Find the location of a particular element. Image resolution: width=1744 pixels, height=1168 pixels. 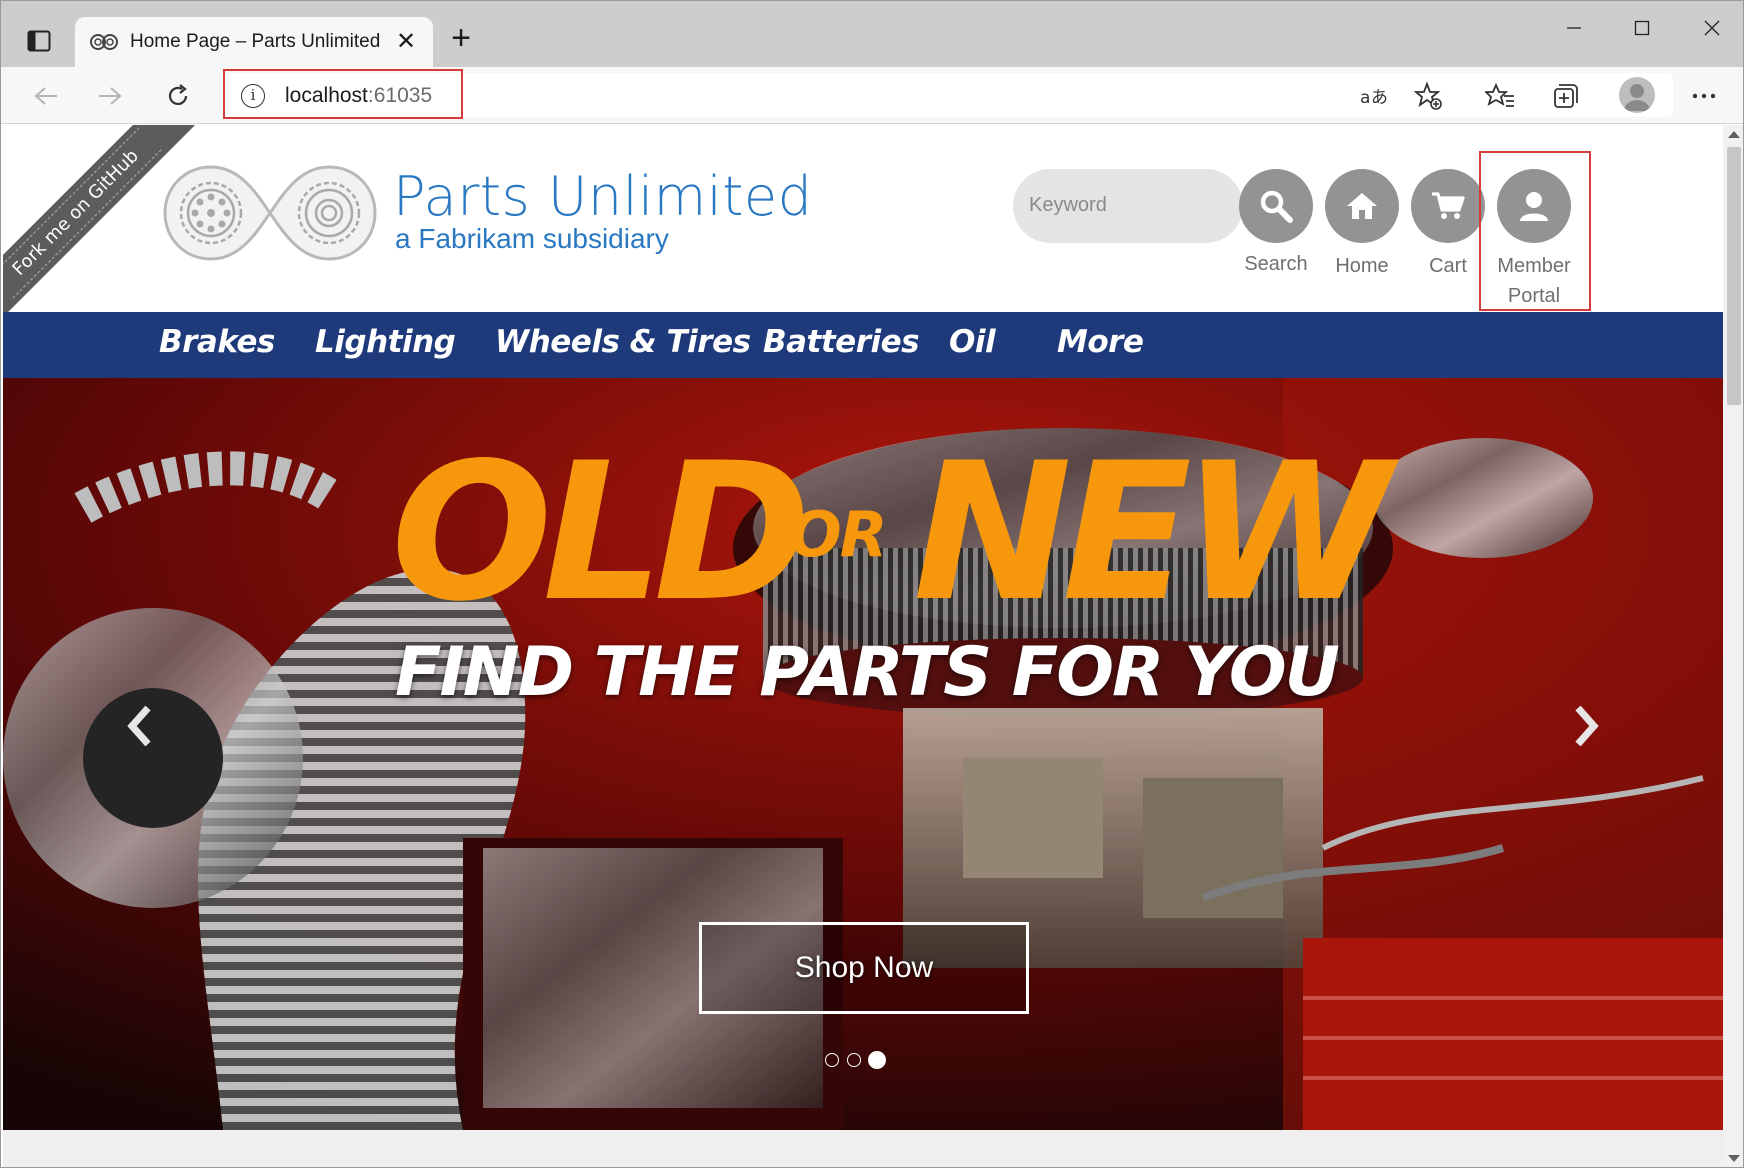

profile-avatar-icon is located at coordinates (1637, 95).